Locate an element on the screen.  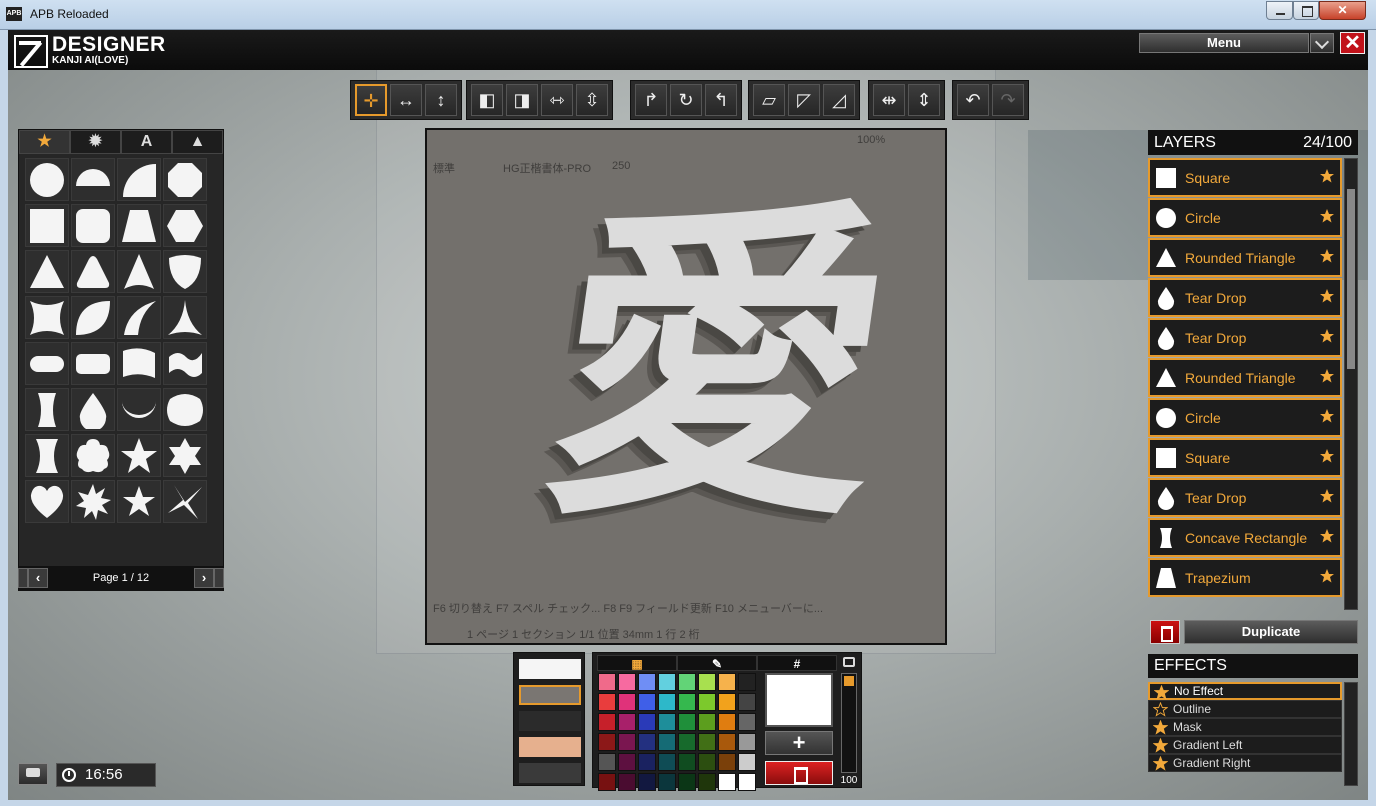
shape-star-small is located at coordinates (139, 501).